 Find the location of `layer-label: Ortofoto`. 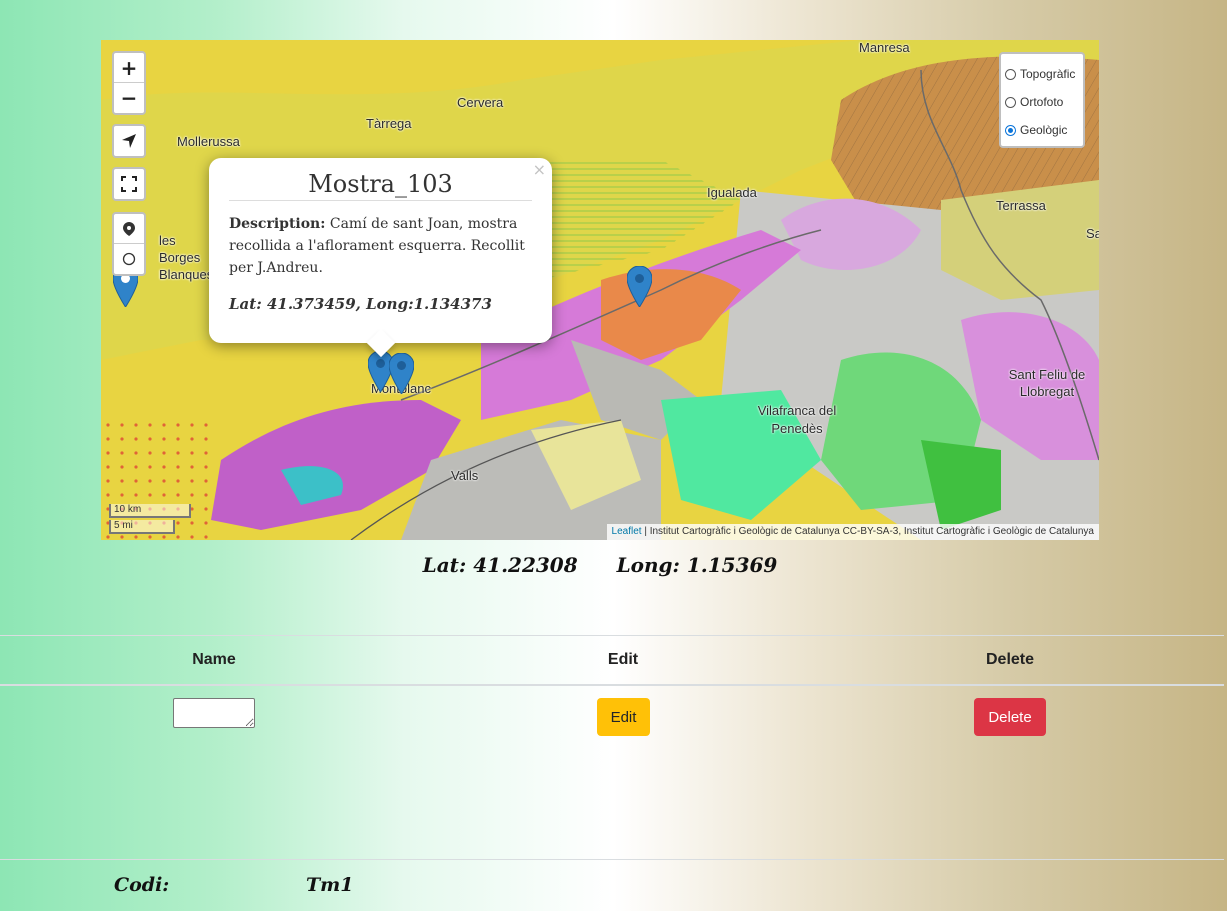

layer-label: Ortofoto is located at coordinates (1042, 102).